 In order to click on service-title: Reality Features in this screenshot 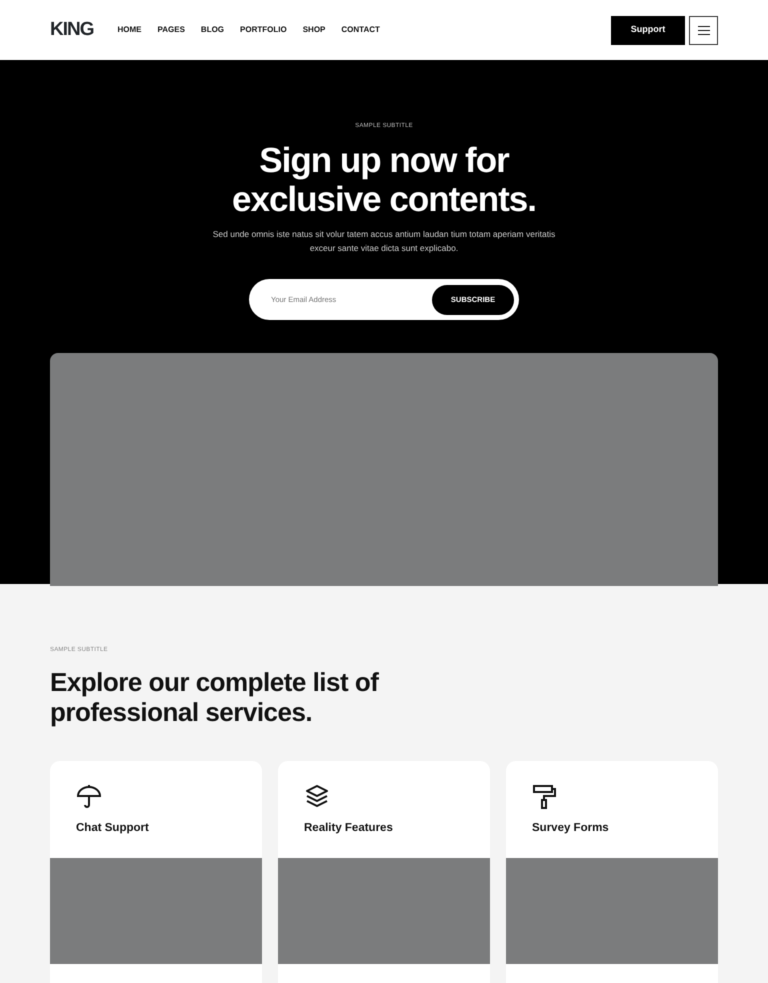, I will do `click(349, 828)`.